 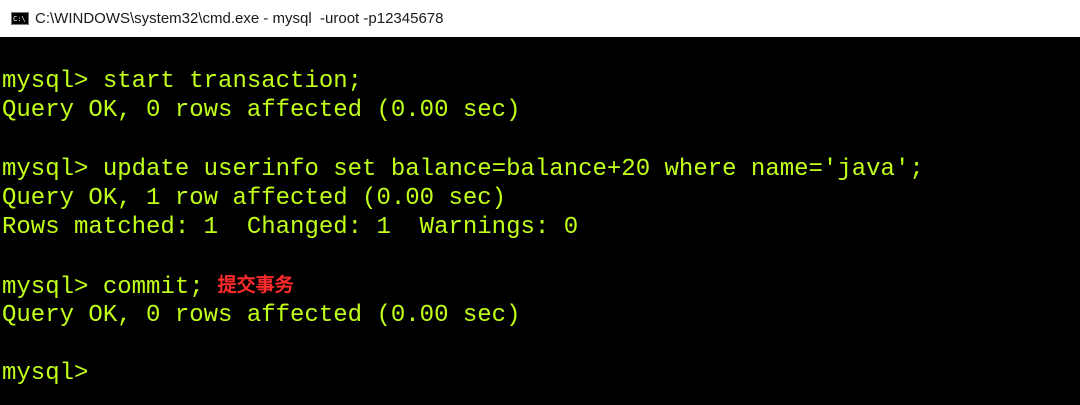 What do you see at coordinates (540, 373) in the screenshot?
I see `console-prompt: mysql>` at bounding box center [540, 373].